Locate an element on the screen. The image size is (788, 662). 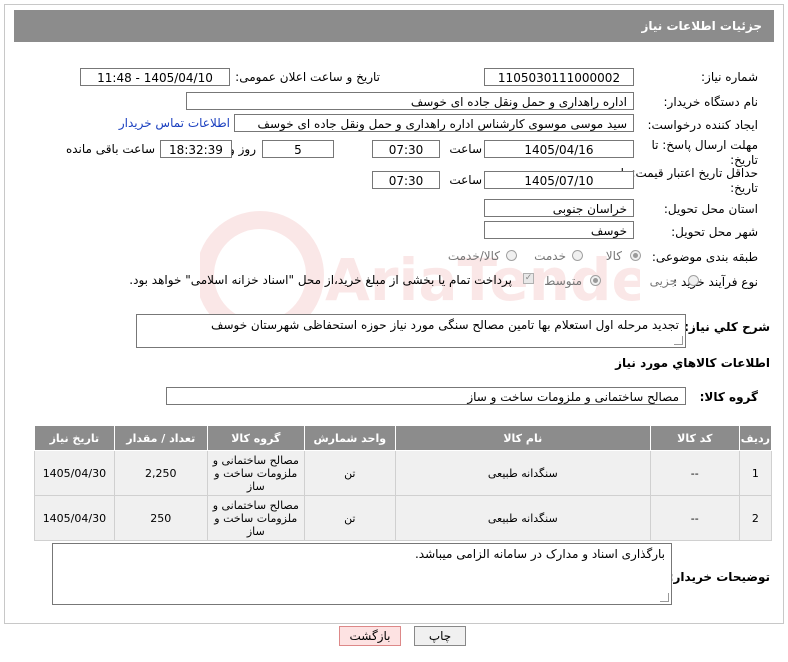
category-label: طبقه بندی موضوعی: is located at coordinates (704, 257).